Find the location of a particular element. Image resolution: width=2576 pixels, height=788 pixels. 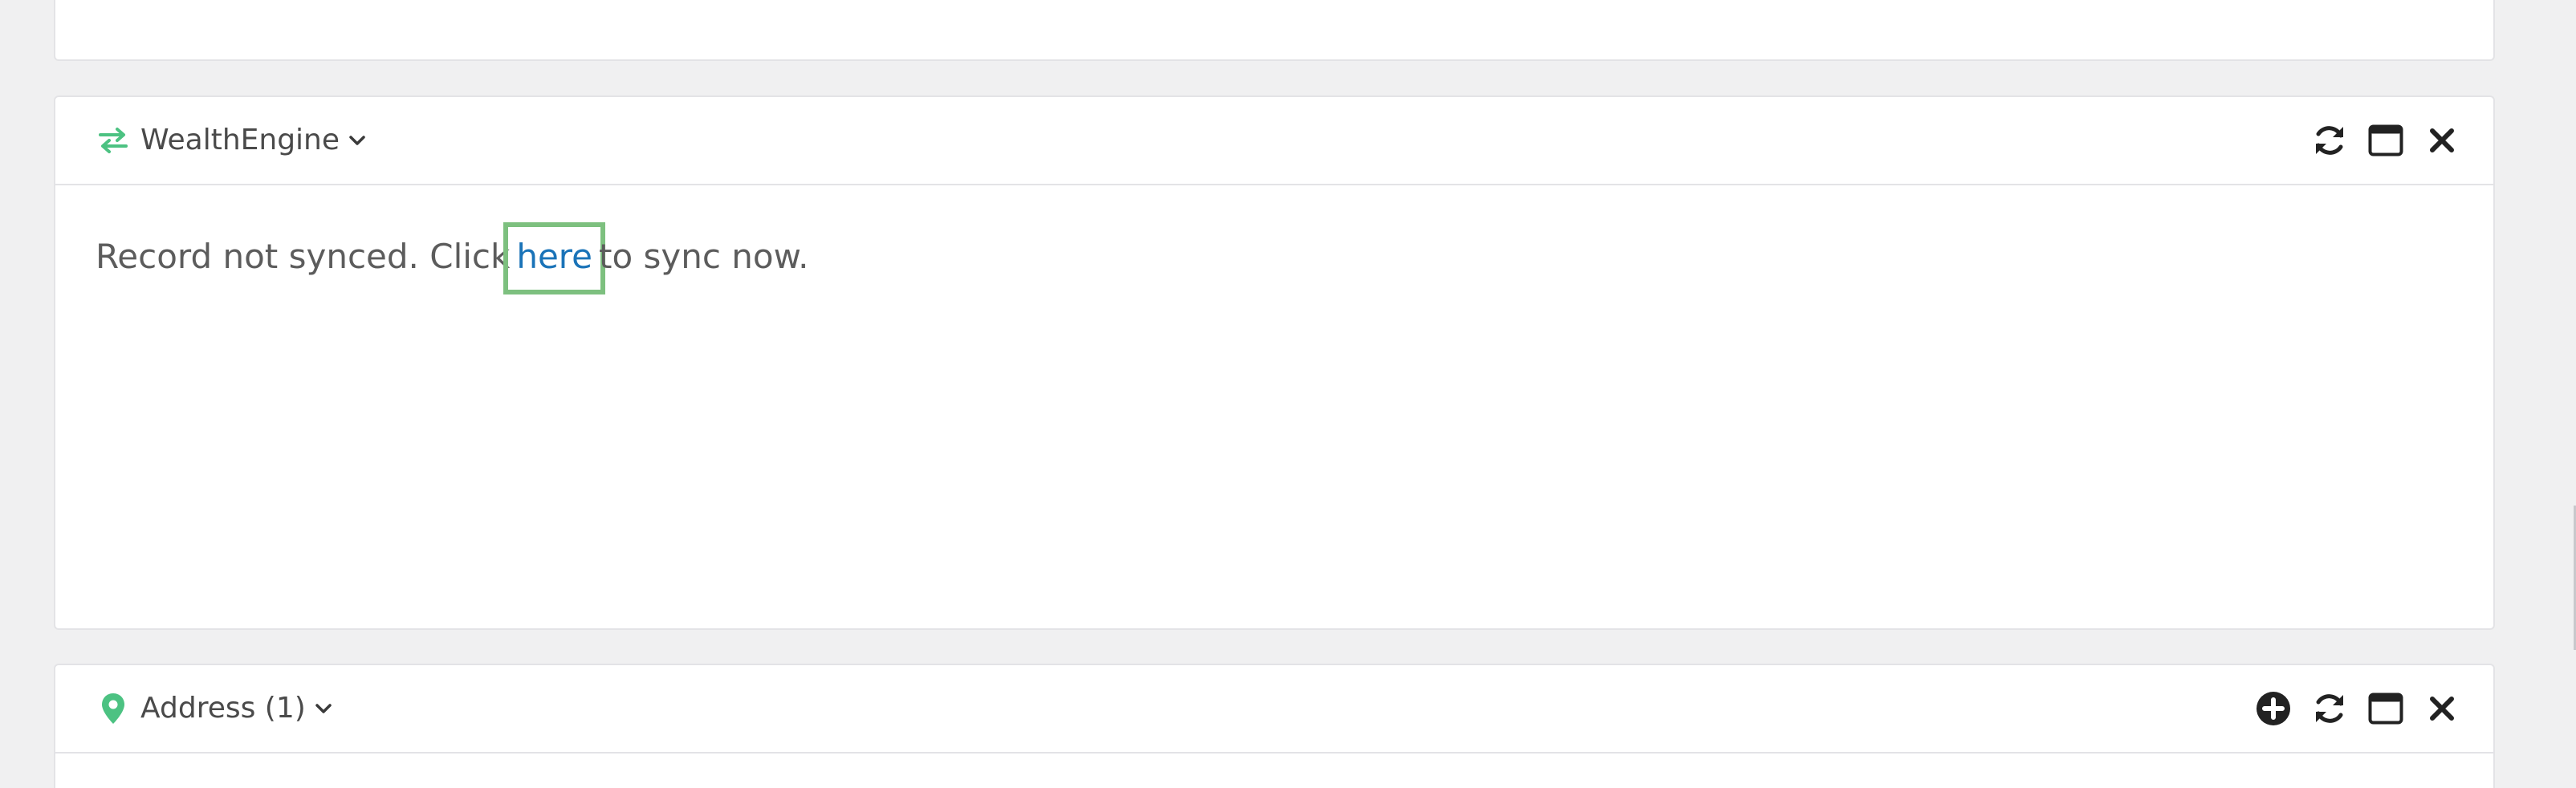

wealthengine-title: WealthEngine is located at coordinates (240, 140).